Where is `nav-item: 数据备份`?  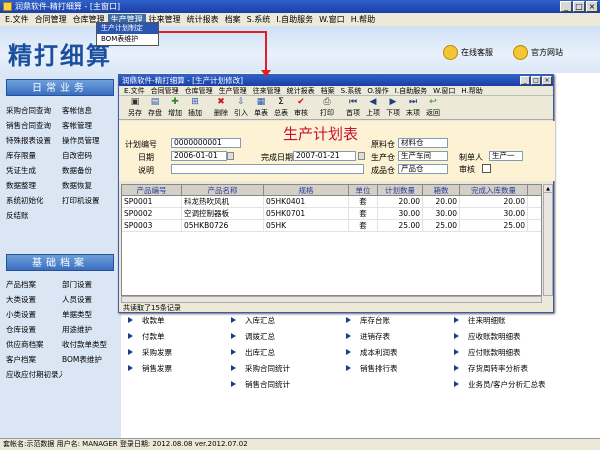 nav-item: 数据备份 is located at coordinates (90, 170).